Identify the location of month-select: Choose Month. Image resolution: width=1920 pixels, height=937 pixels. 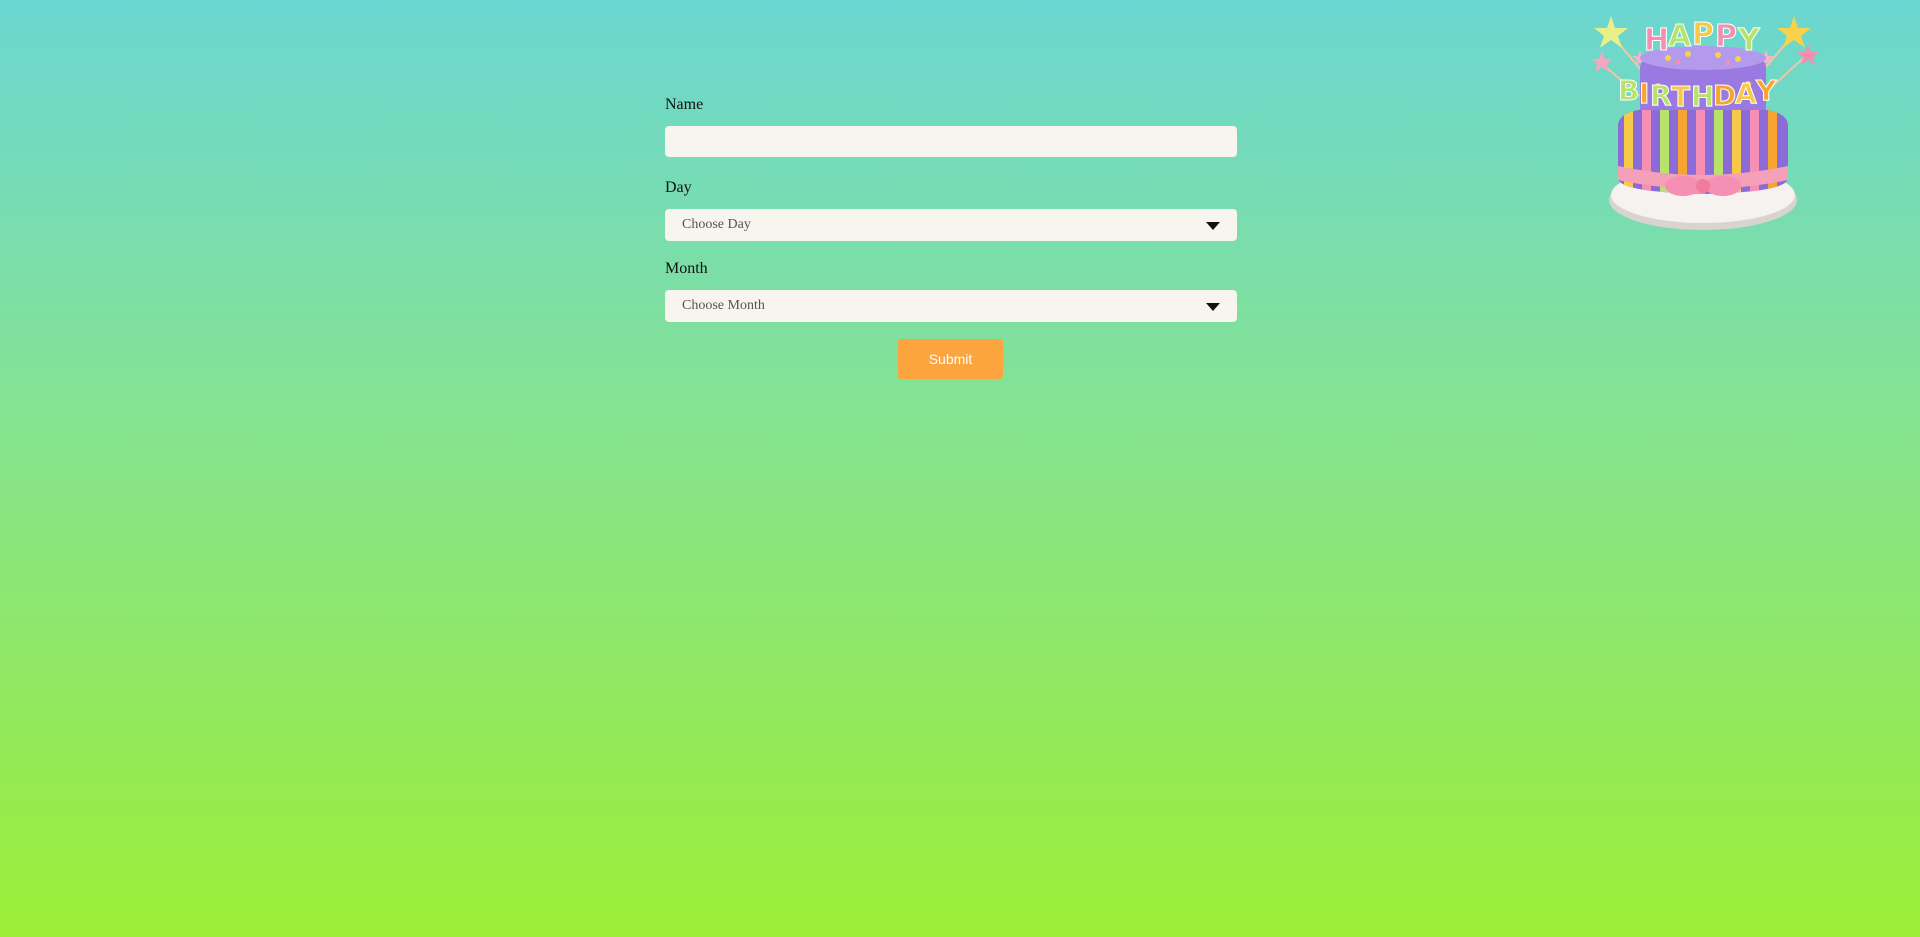
(951, 306).